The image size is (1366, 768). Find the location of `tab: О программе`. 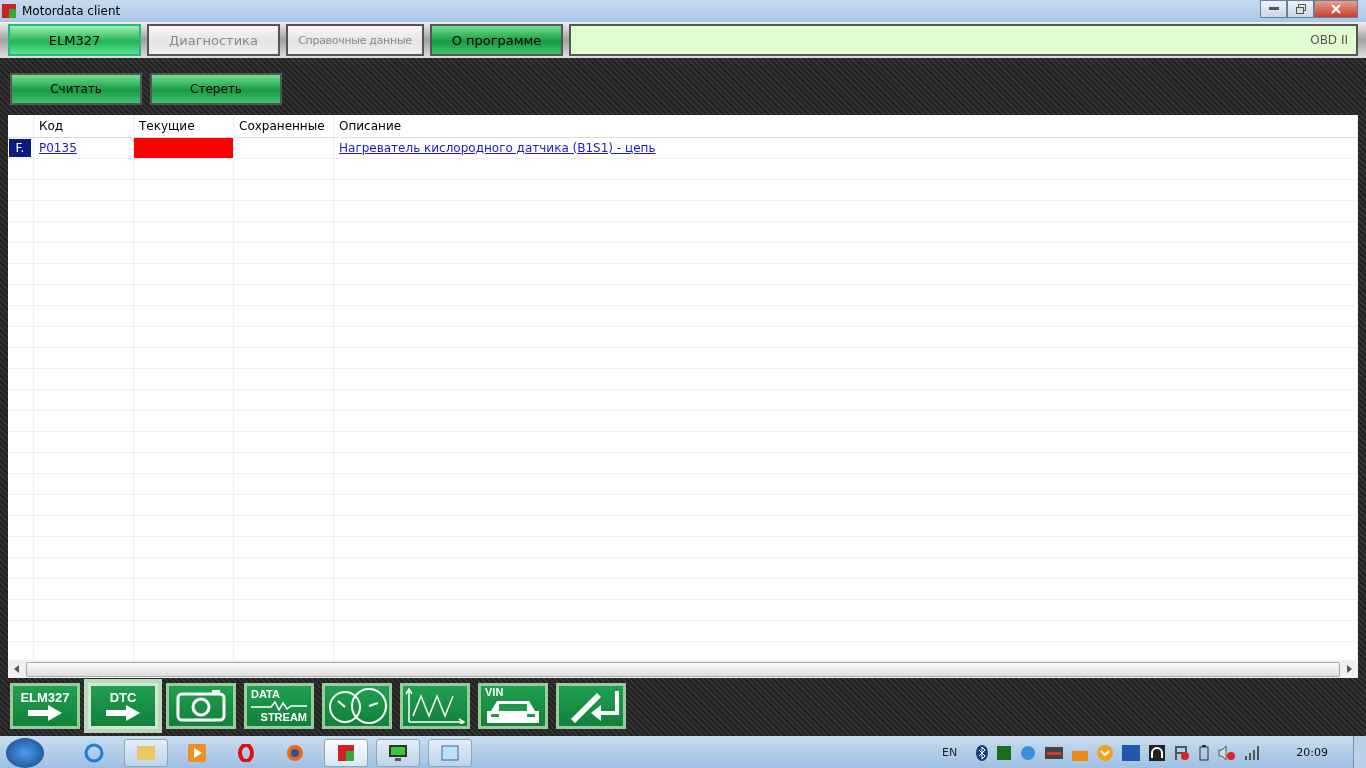

tab: О программе is located at coordinates (496, 40).